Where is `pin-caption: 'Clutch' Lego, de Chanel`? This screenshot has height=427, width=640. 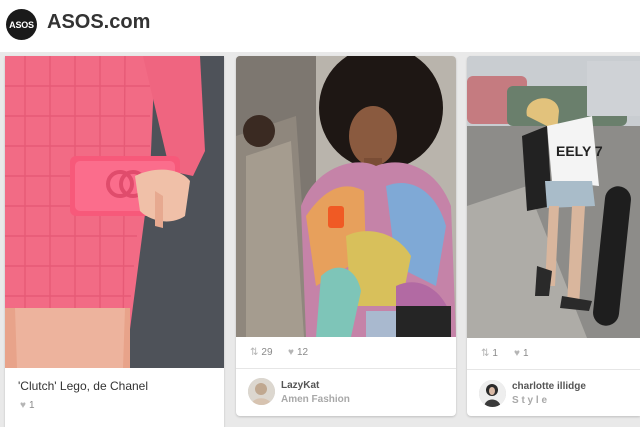
pin-caption: 'Clutch' Lego, de Chanel is located at coordinates (83, 386).